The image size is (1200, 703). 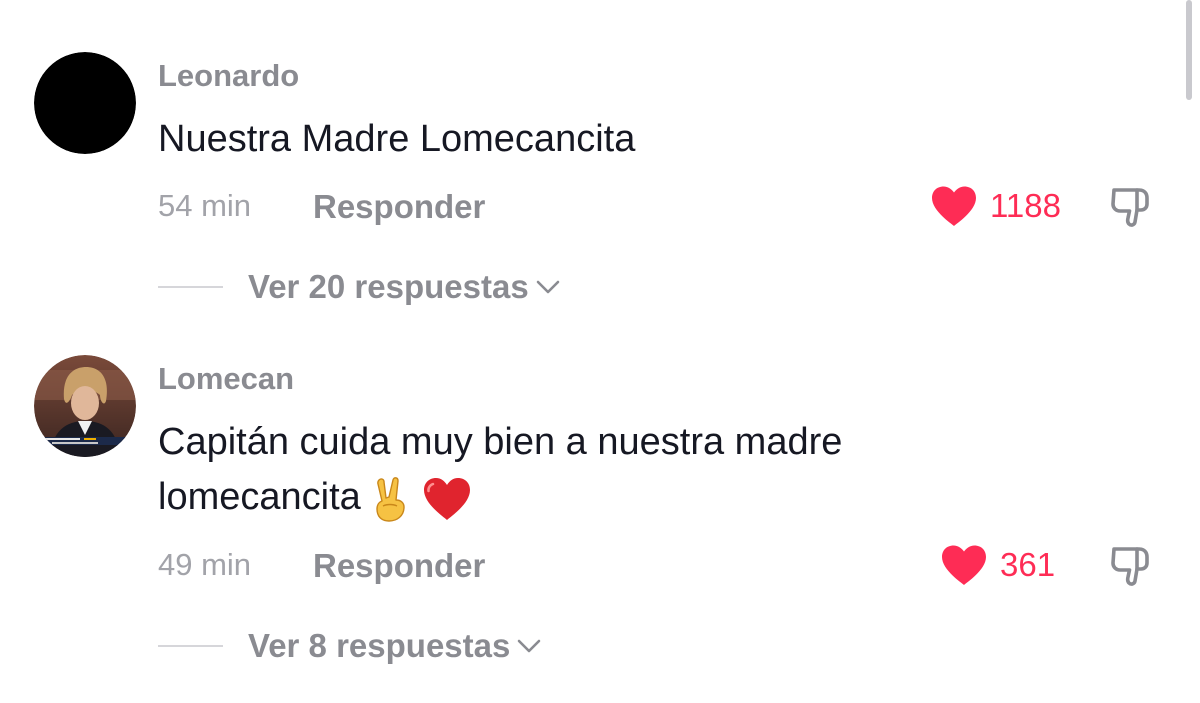 I want to click on comment-text-line-1: Capitán cuida muy bien a nuestra madre, so click(x=500, y=442).